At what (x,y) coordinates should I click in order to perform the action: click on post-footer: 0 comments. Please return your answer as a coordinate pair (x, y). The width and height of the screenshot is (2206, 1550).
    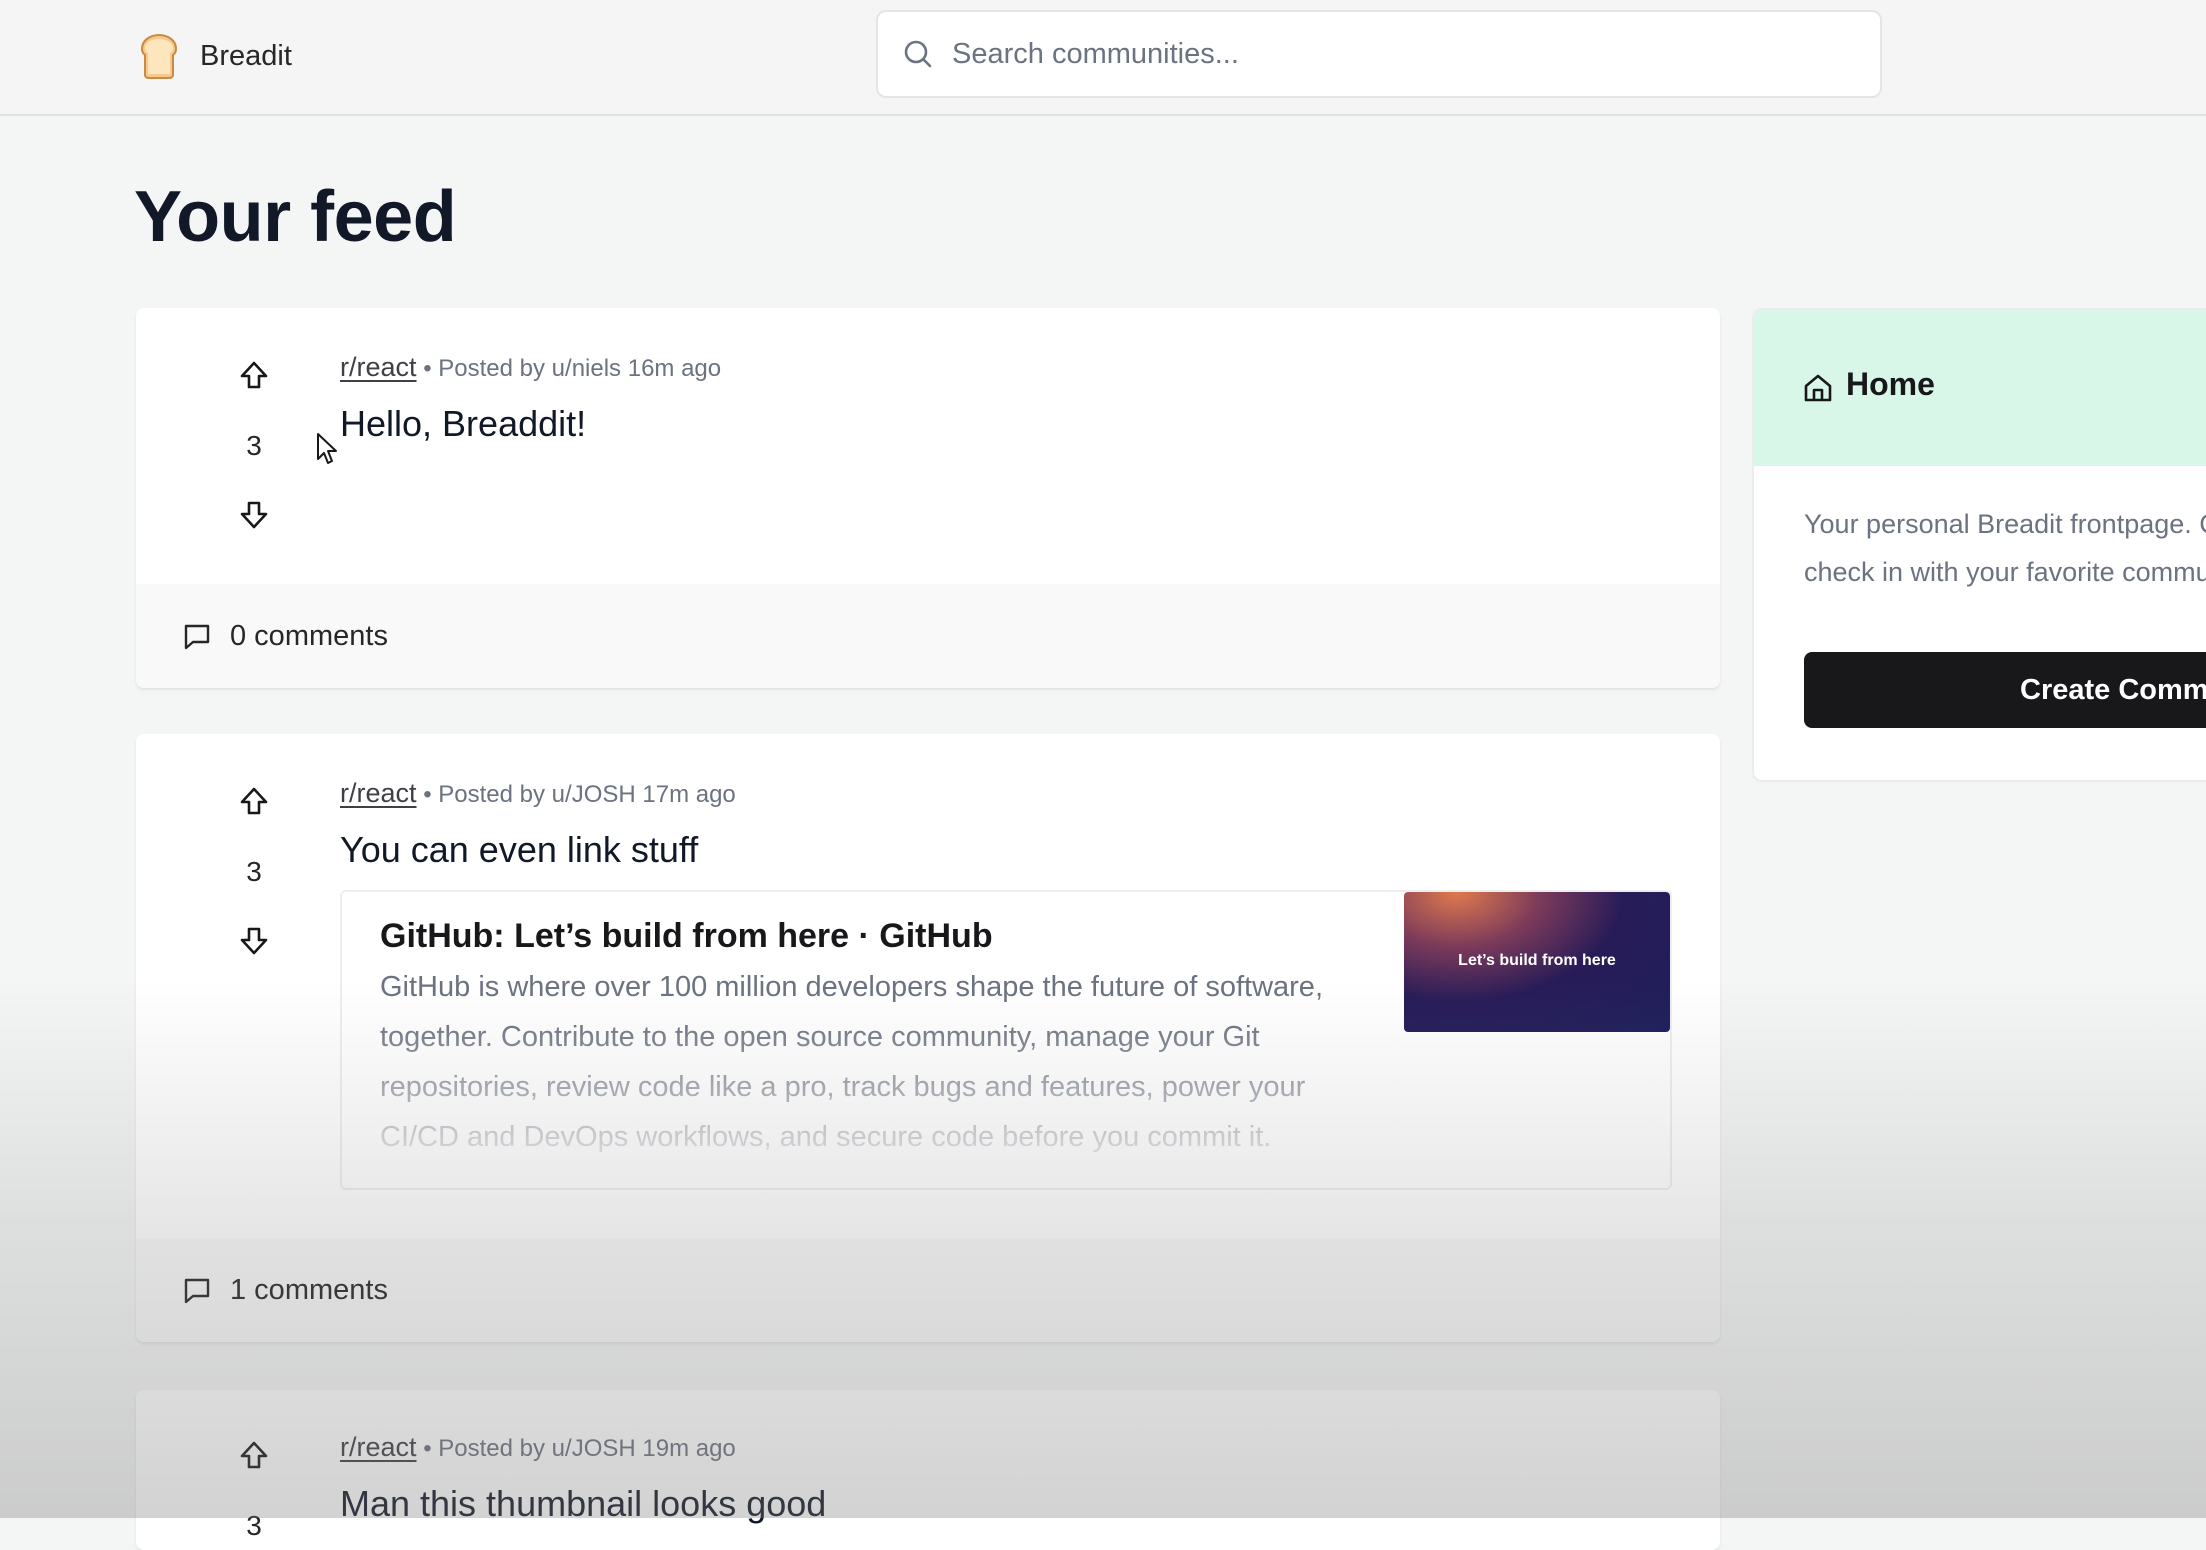
    Looking at the image, I should click on (928, 636).